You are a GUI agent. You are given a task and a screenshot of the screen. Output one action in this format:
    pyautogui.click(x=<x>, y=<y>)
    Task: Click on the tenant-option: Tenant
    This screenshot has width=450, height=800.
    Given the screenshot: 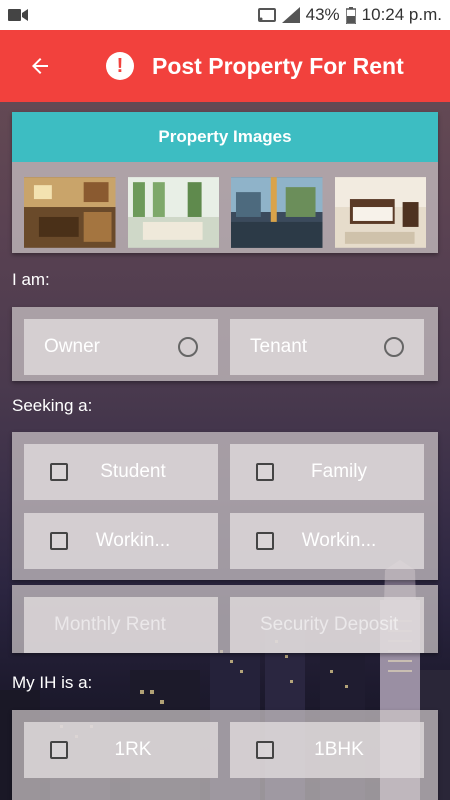 What is the action you would take?
    pyautogui.click(x=327, y=347)
    